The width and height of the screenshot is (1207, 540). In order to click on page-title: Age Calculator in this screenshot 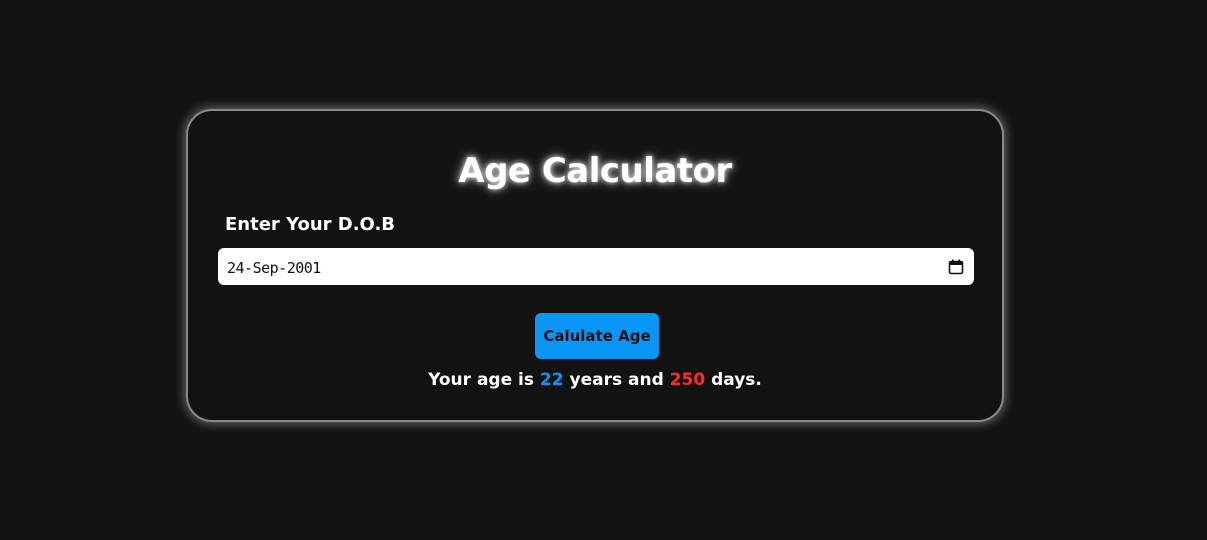, I will do `click(595, 171)`.